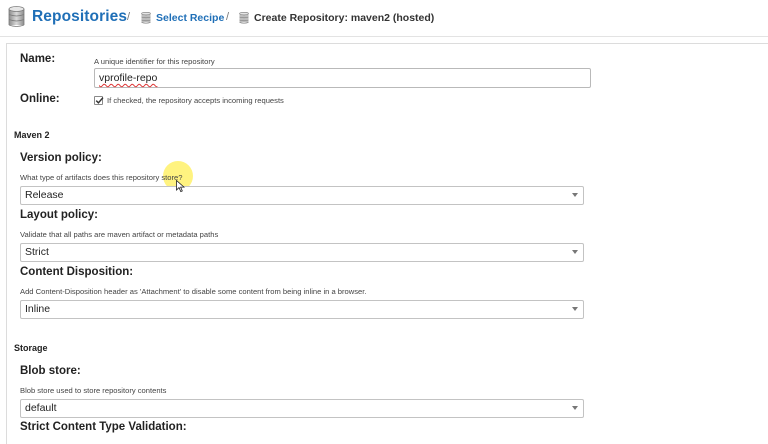  Describe the element at coordinates (50, 371) in the screenshot. I see `blob-store-label: Blob store:` at that location.